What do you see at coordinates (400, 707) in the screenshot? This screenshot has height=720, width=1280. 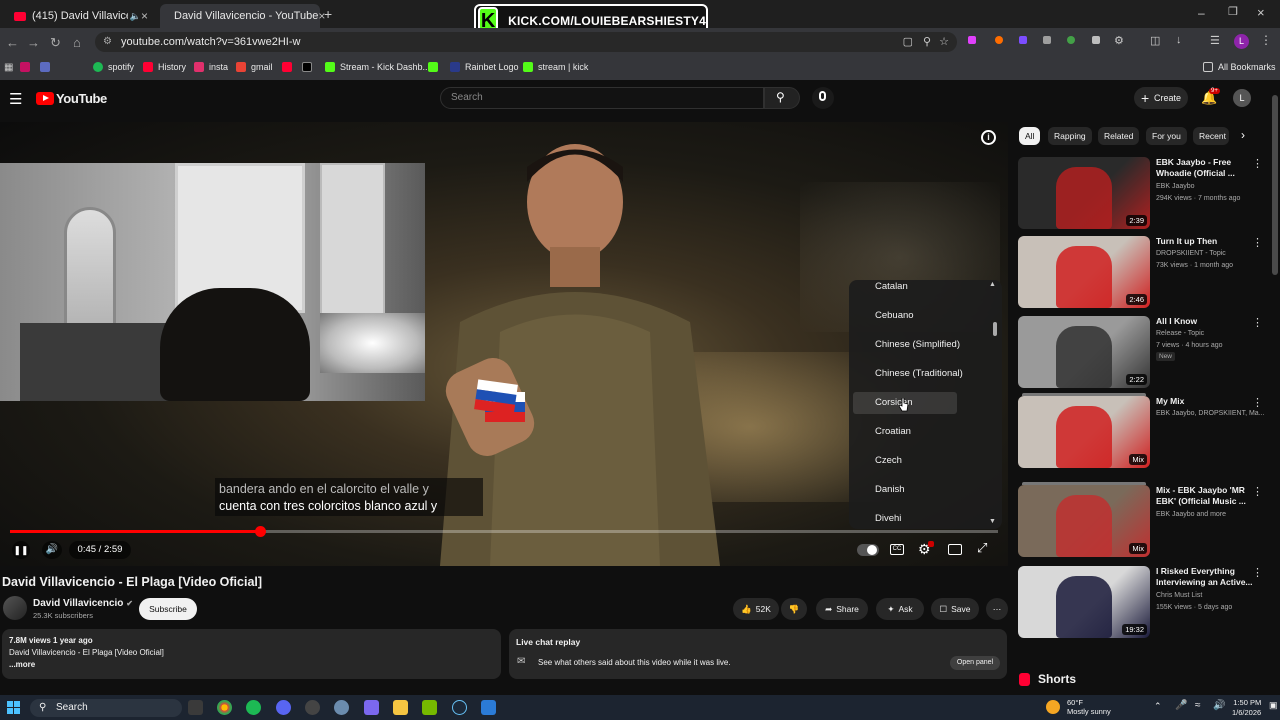 I see `file-explorer-icon` at bounding box center [400, 707].